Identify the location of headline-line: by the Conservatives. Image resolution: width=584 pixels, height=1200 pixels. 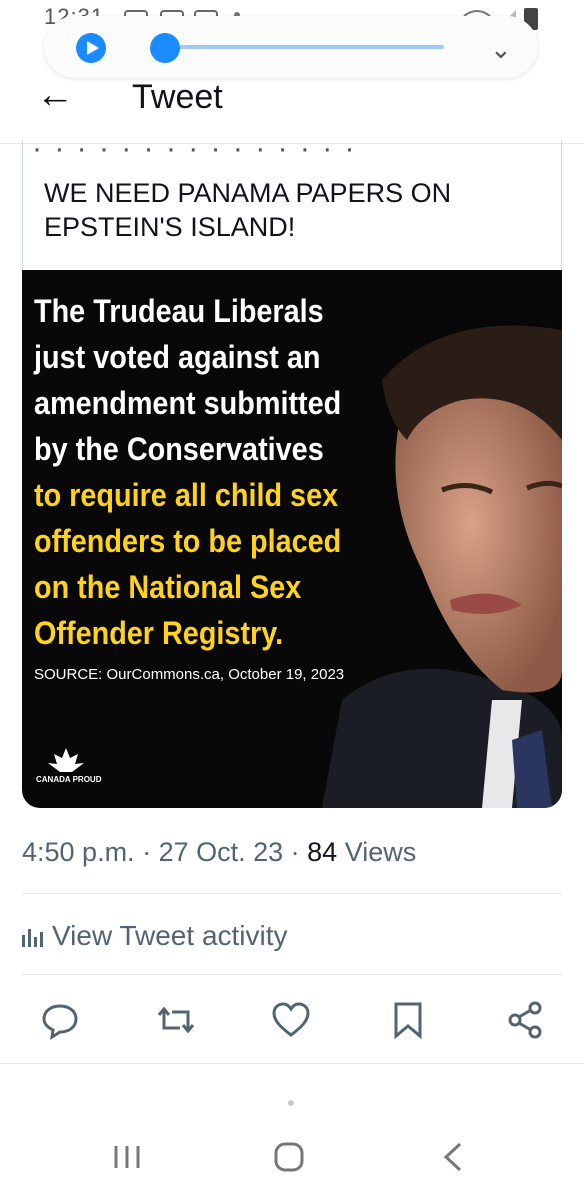
(179, 449).